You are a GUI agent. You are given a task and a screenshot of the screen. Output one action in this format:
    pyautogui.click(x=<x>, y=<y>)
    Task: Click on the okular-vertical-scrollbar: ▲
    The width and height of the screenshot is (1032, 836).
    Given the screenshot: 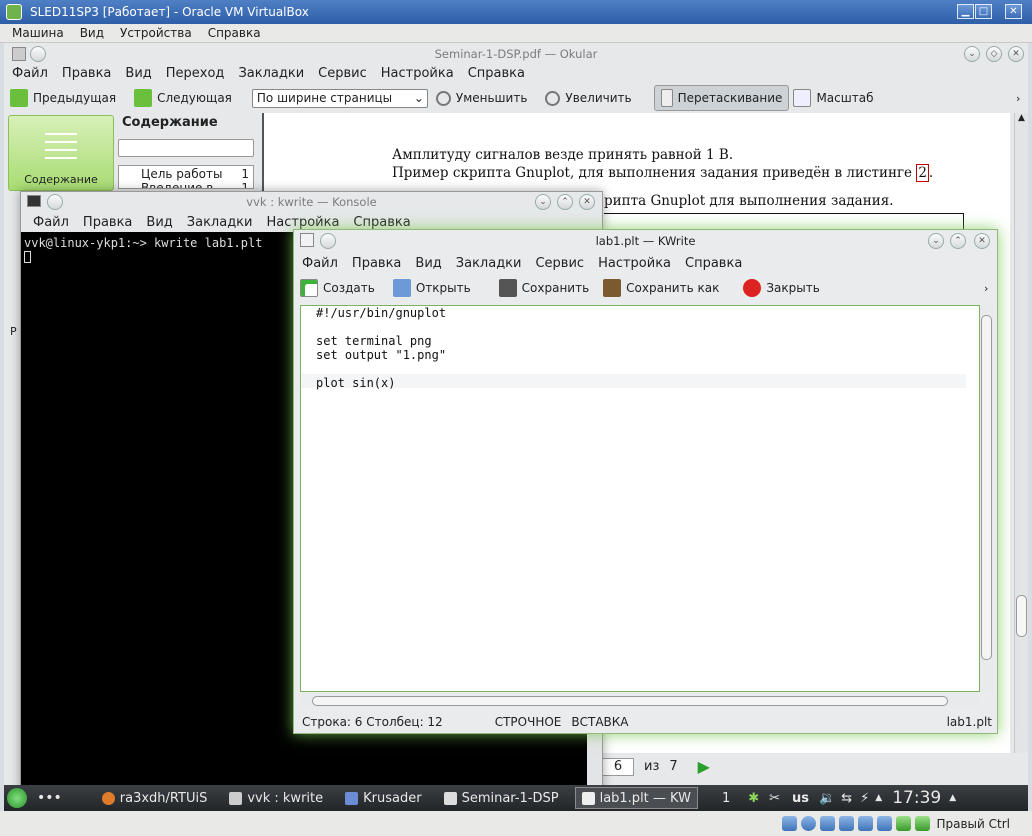 What is the action you would take?
    pyautogui.click(x=1021, y=433)
    